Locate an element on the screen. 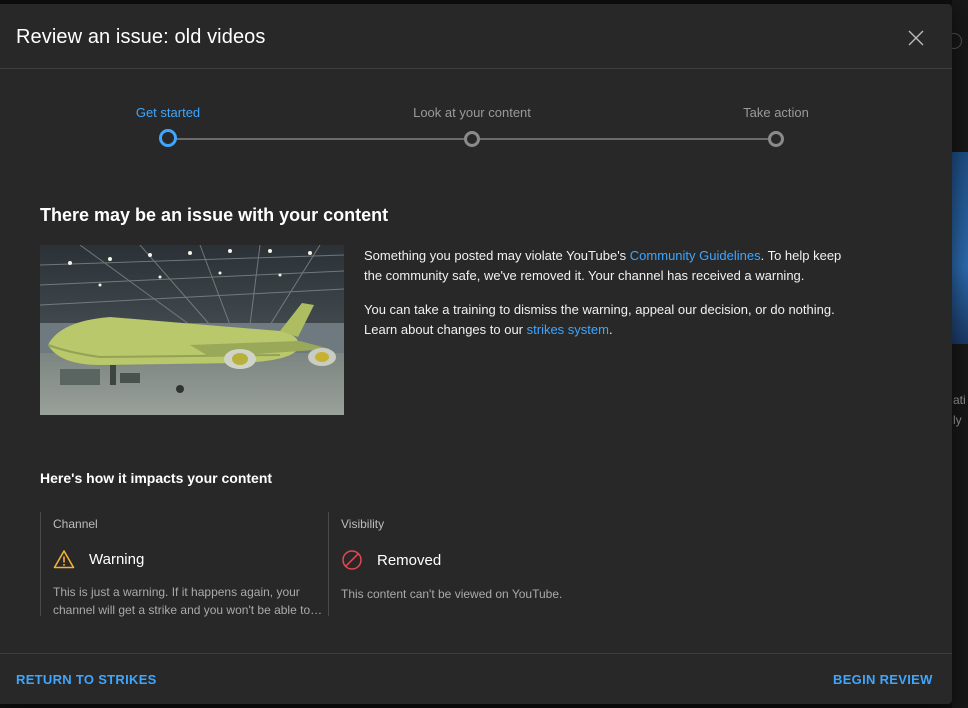 The image size is (968, 708). channel-status: Warning is located at coordinates (190, 559).